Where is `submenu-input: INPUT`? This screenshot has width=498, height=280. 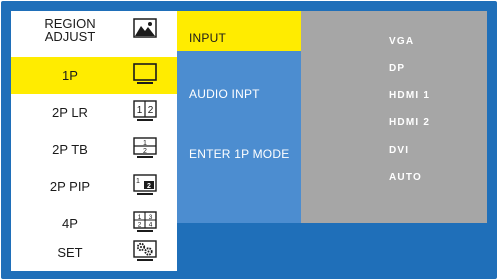
submenu-input: INPUT is located at coordinates (207, 38).